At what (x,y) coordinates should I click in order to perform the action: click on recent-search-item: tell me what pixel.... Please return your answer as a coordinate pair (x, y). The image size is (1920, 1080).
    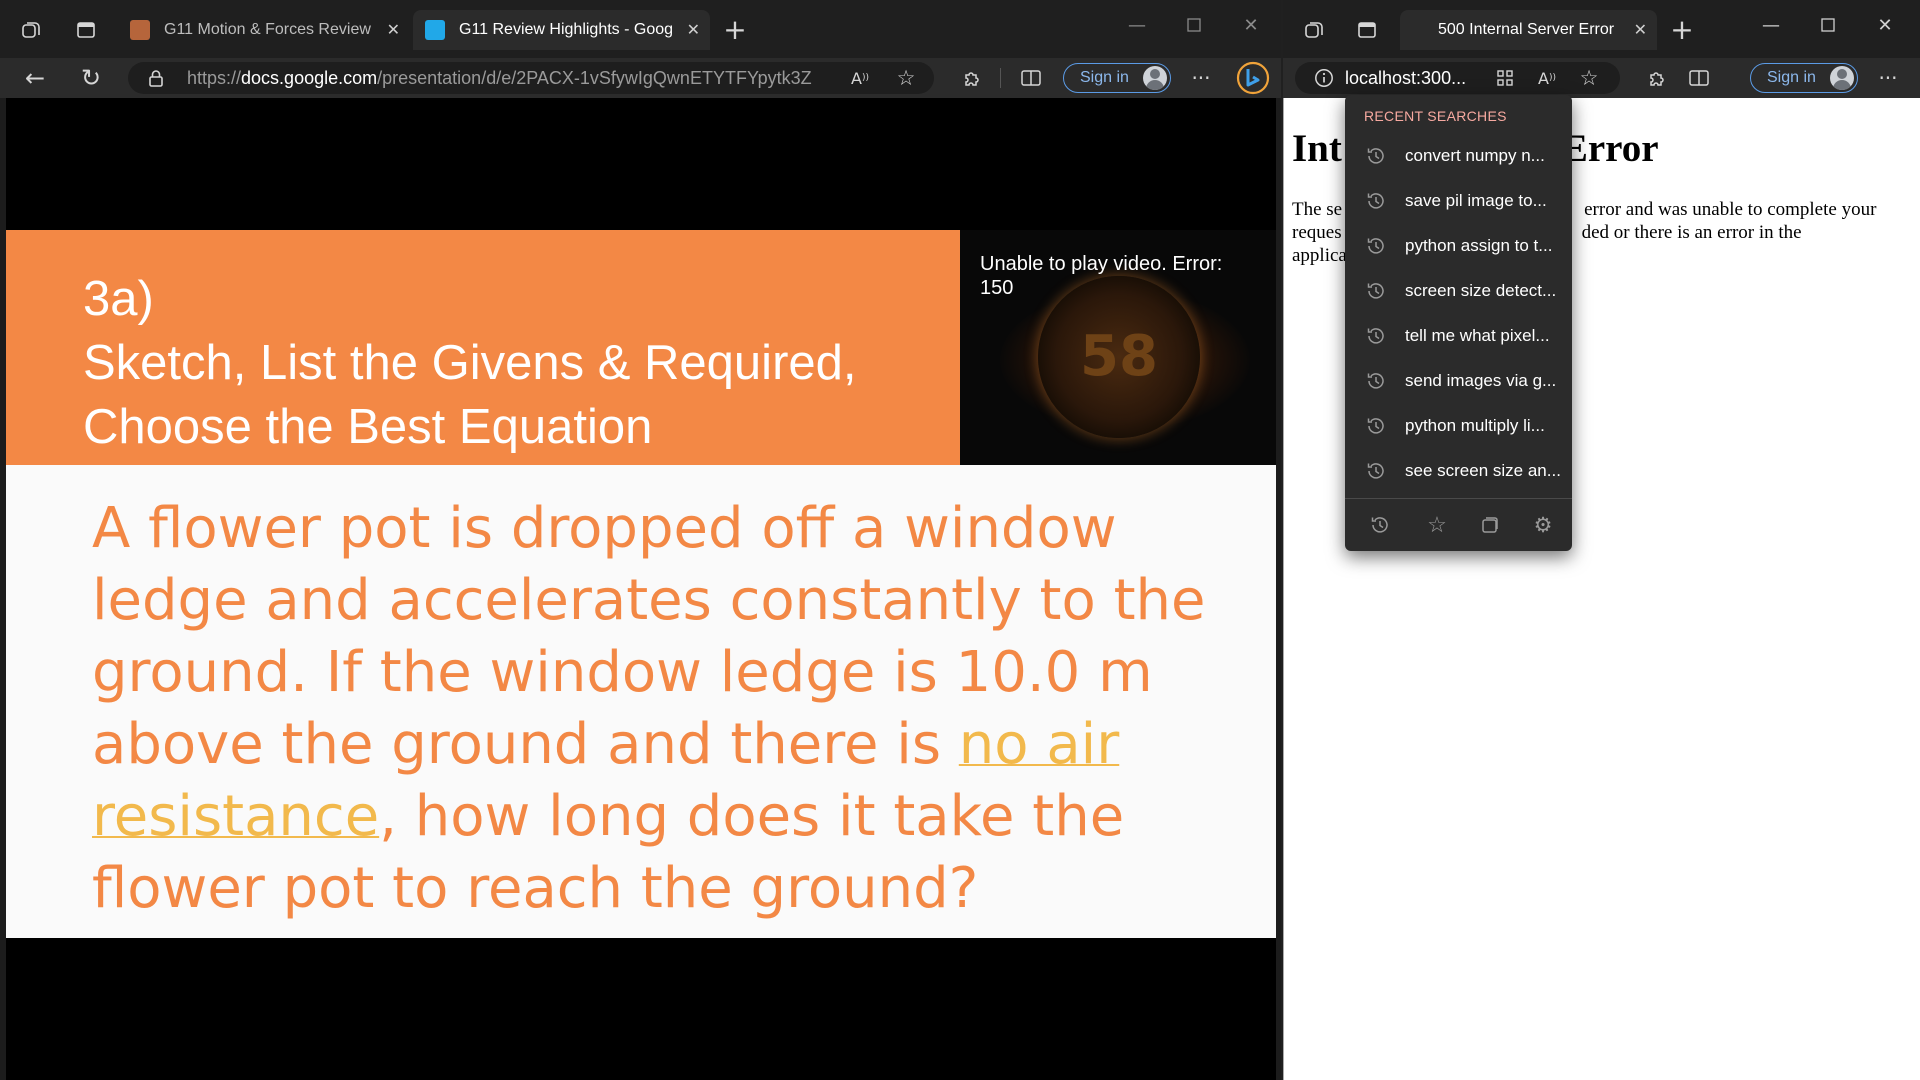
    Looking at the image, I should click on (1458, 335).